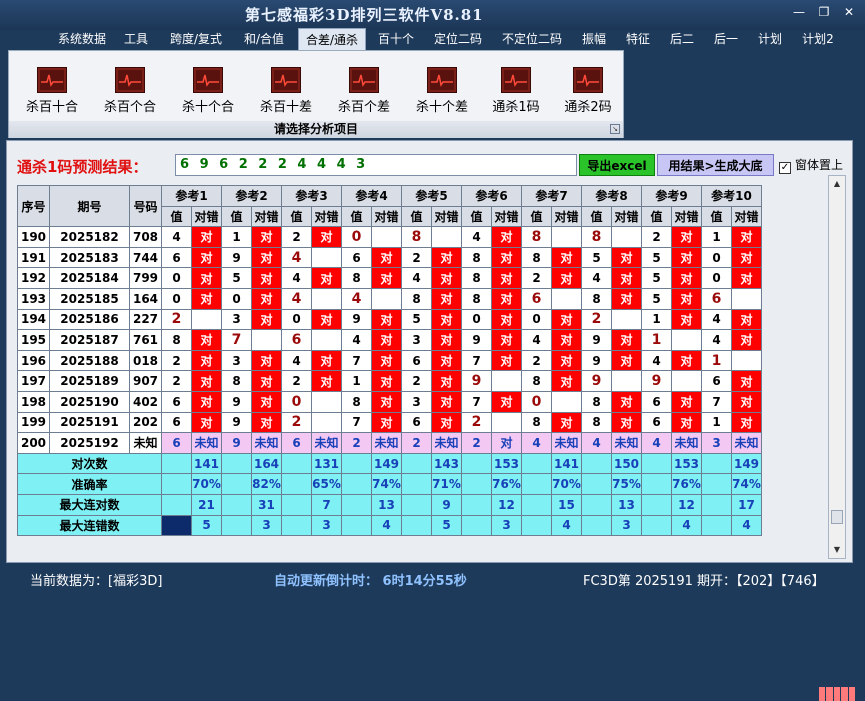 This screenshot has width=865, height=701. Describe the element at coordinates (264, 39) in the screenshot. I see `menu-sum: 和/合值` at that location.